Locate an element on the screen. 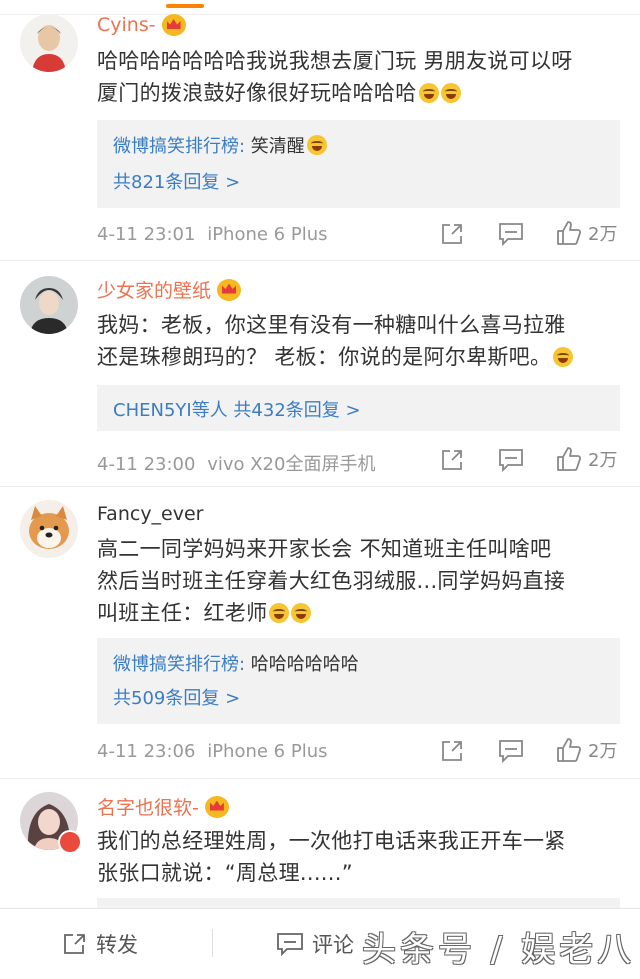  tab-indicator is located at coordinates (185, 6).